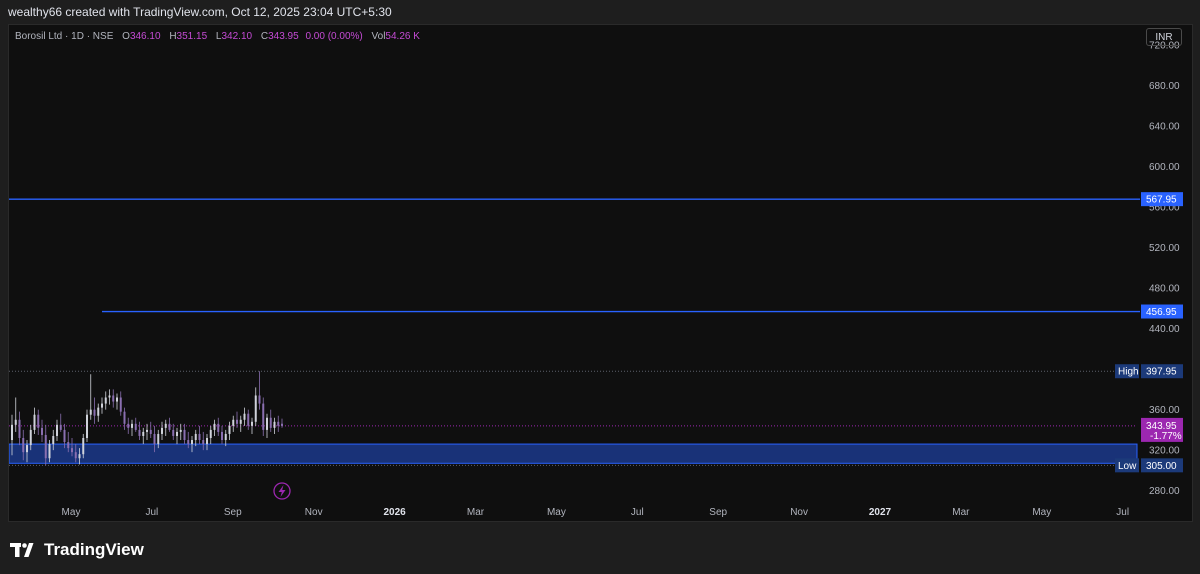  What do you see at coordinates (126, 36) in the screenshot?
I see `open-label: O` at bounding box center [126, 36].